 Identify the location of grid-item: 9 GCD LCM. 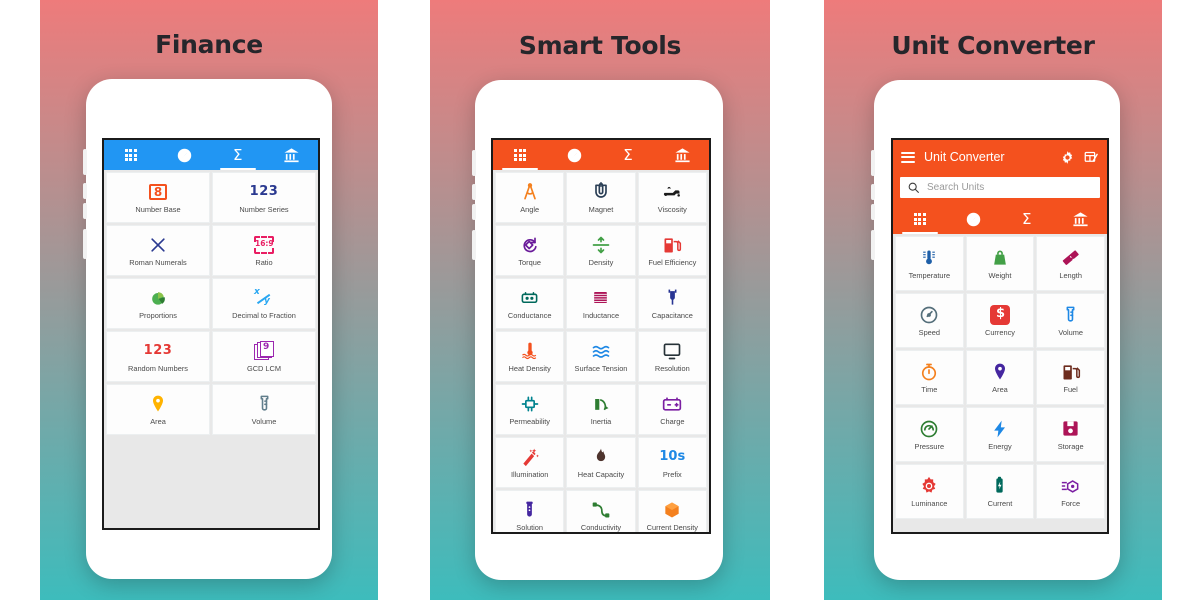
(264, 356).